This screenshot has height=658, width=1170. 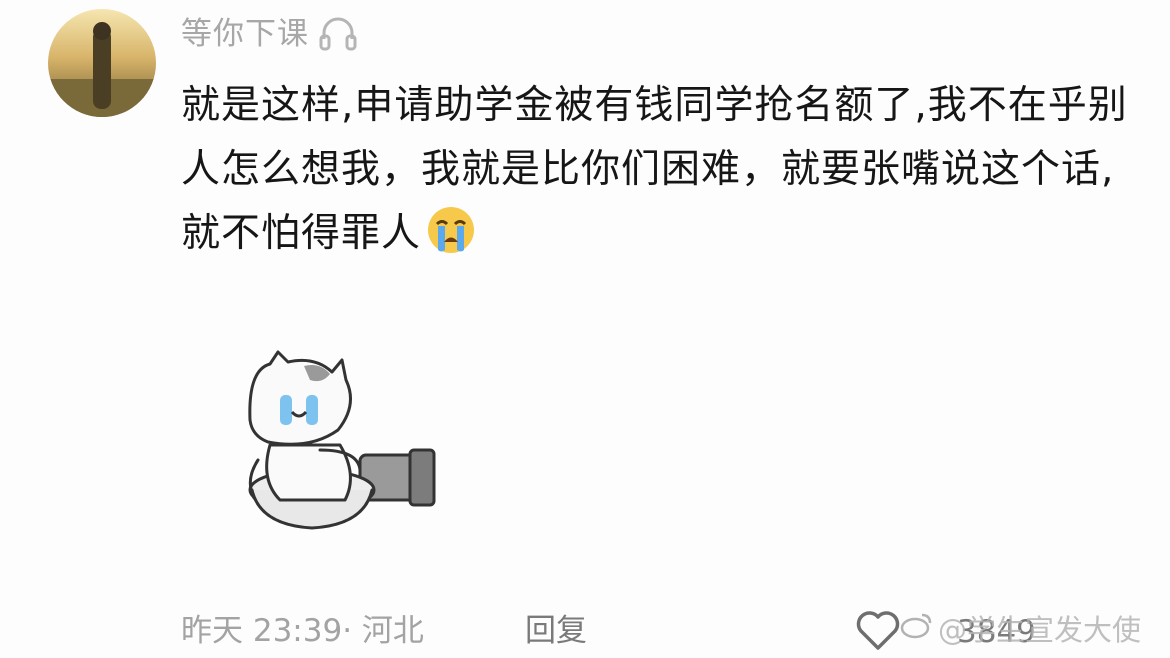 What do you see at coordinates (917, 630) in the screenshot?
I see `weibo-logo-icon` at bounding box center [917, 630].